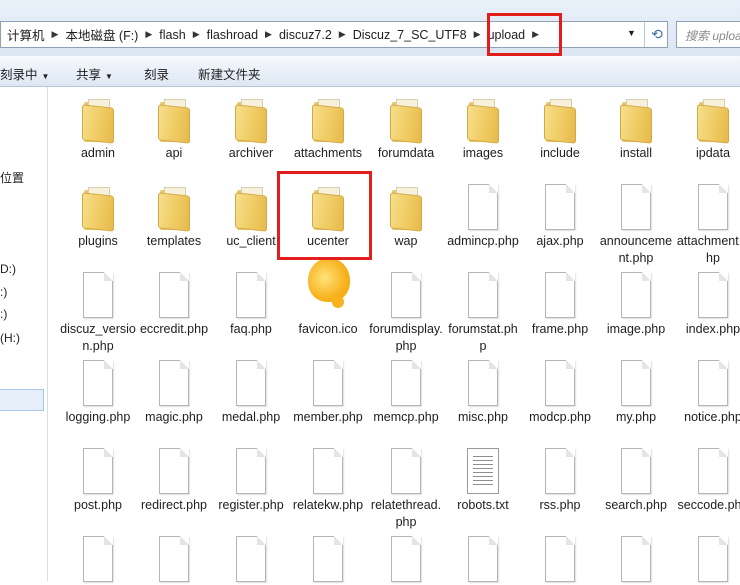  Describe the element at coordinates (98, 313) in the screenshot. I see `file-item: discuz_version.php` at that location.